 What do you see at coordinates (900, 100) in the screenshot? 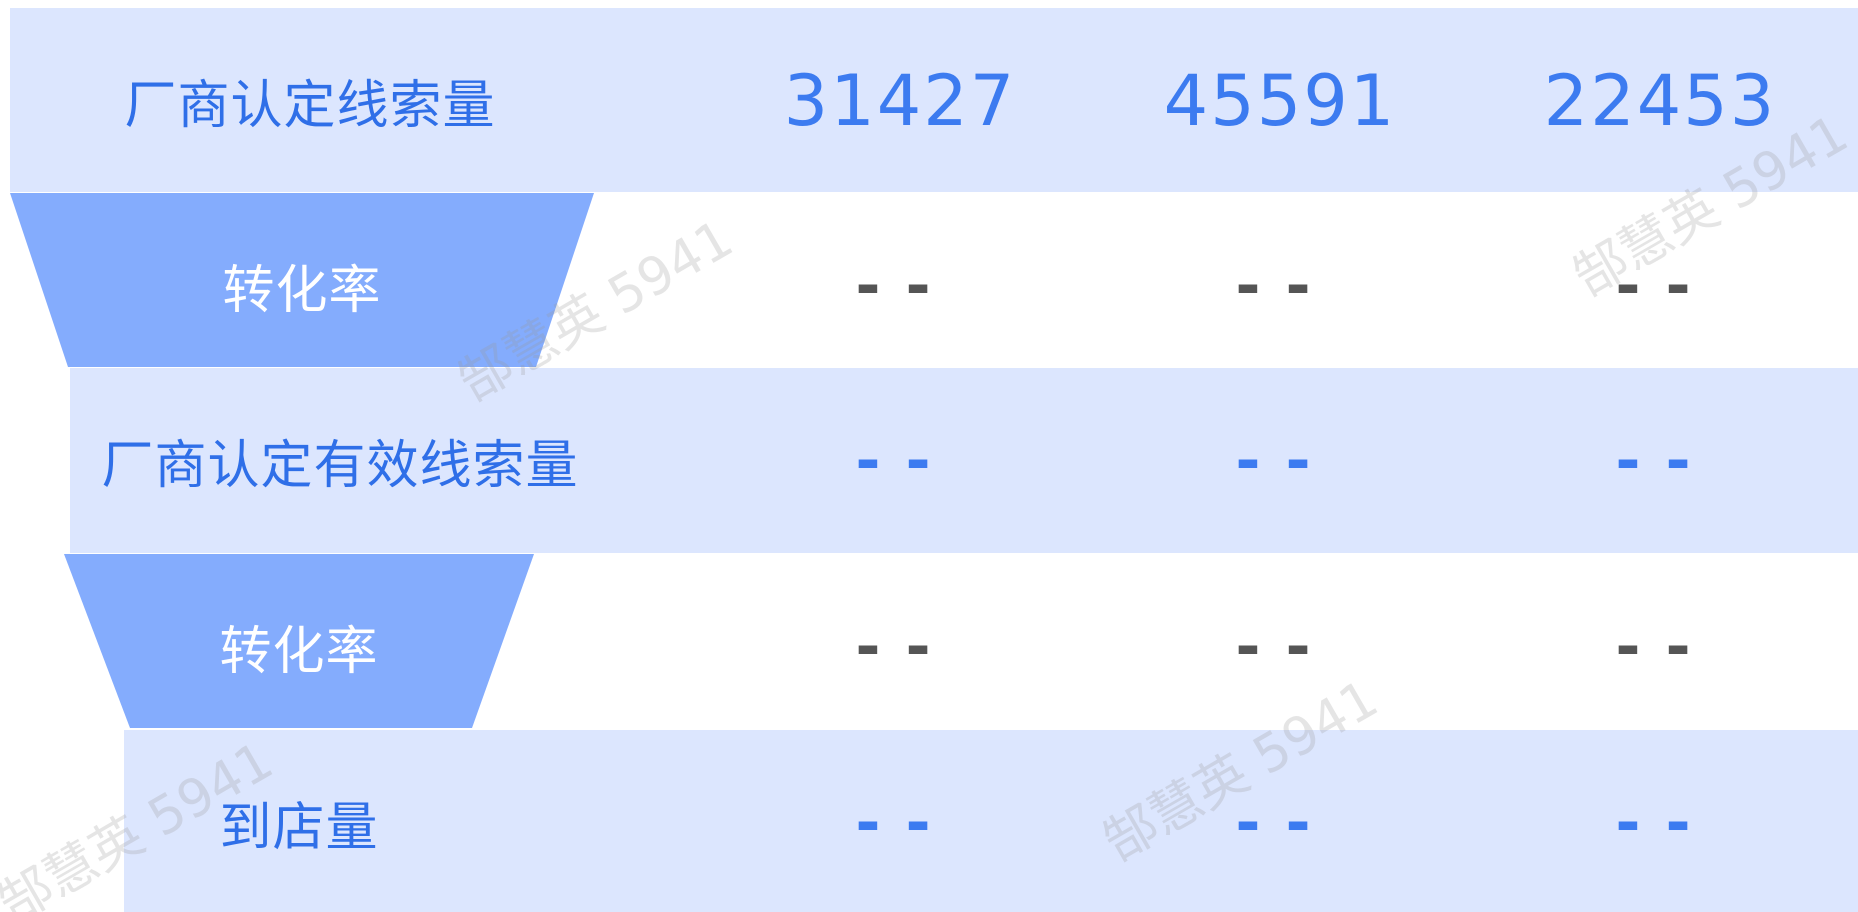
I see `value-cell: 31427` at bounding box center [900, 100].